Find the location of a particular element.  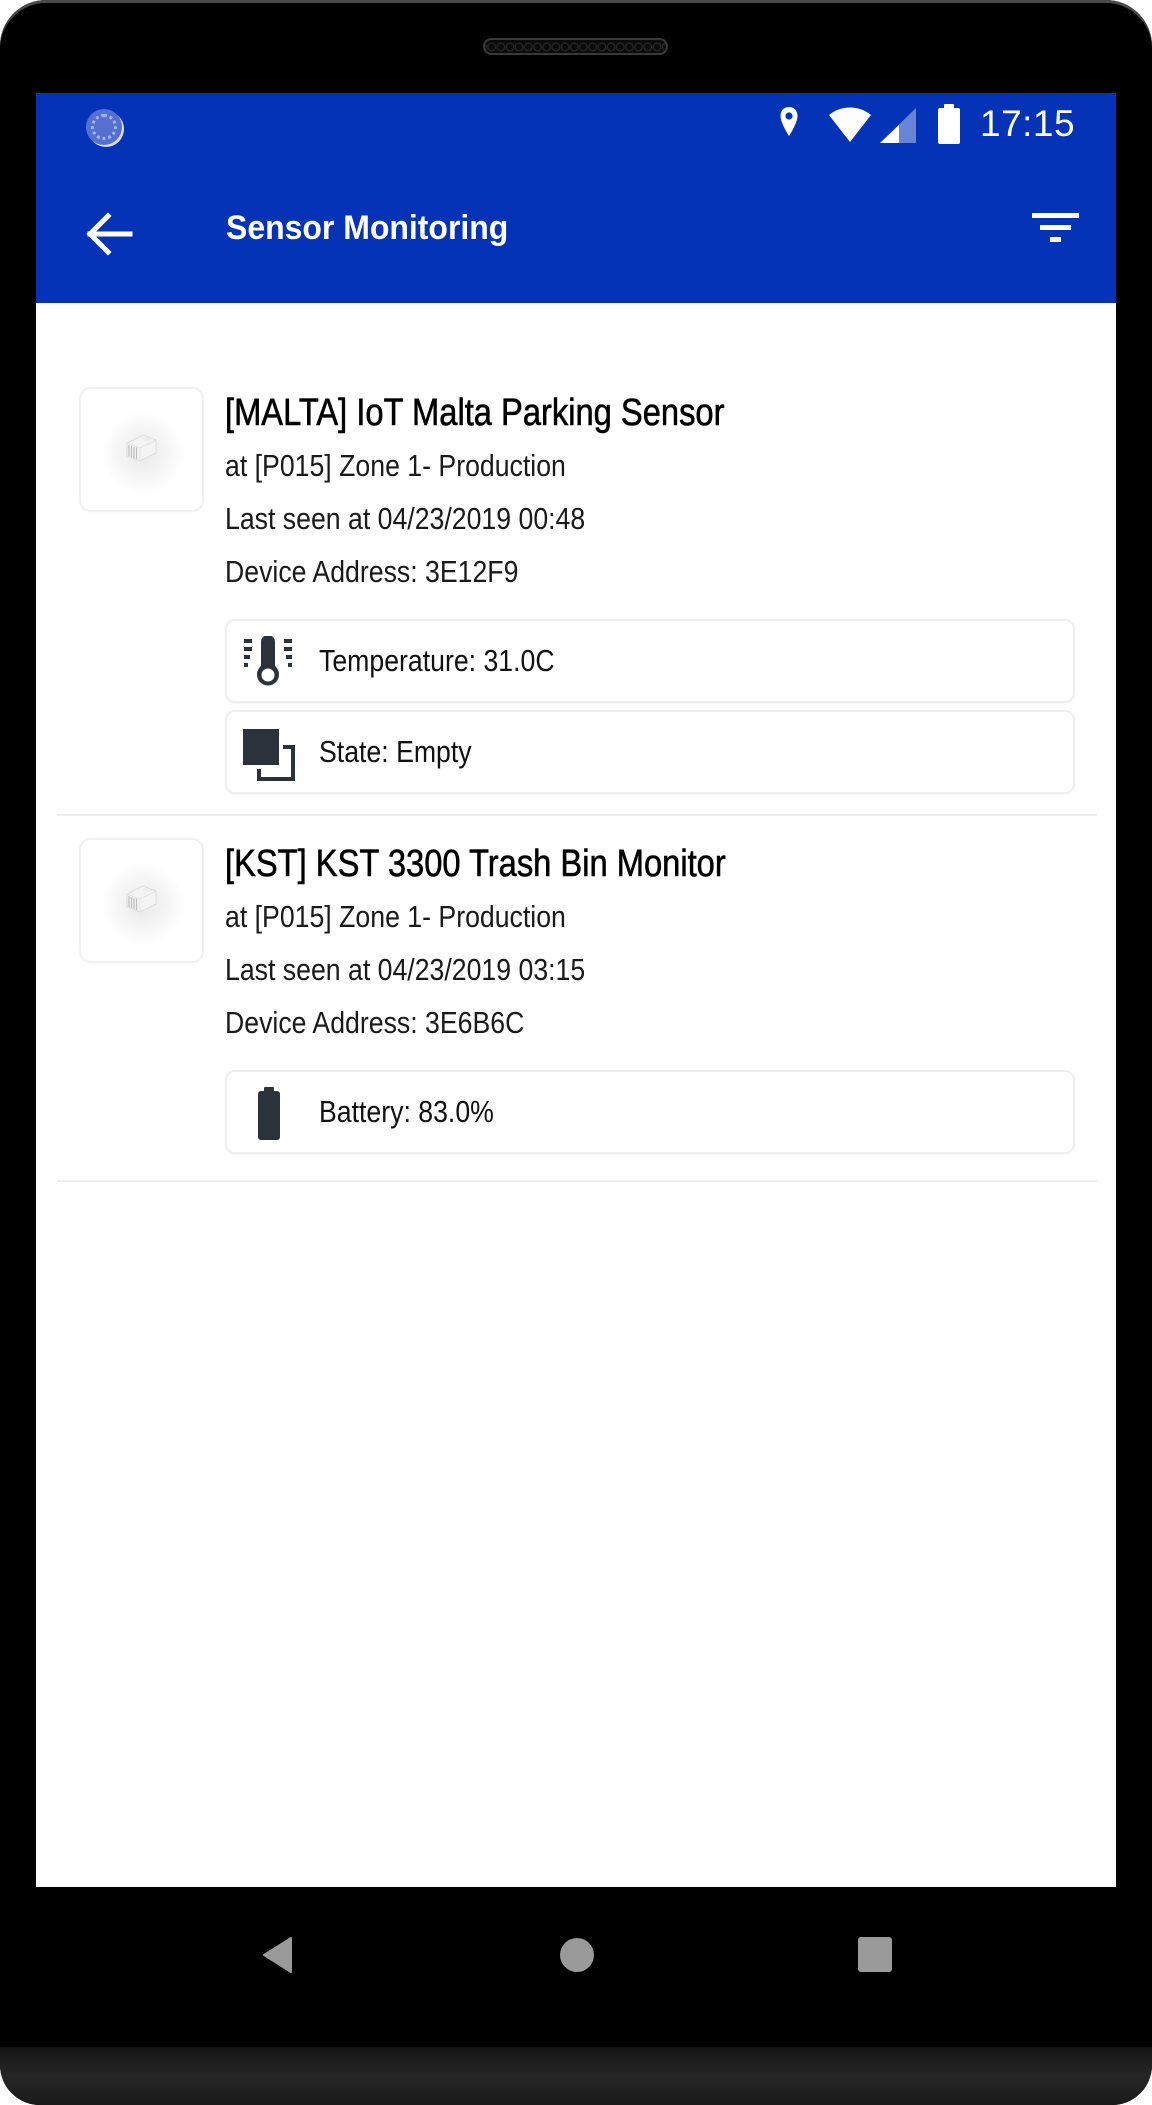

bottom-bezel is located at coordinates (576, 2076).